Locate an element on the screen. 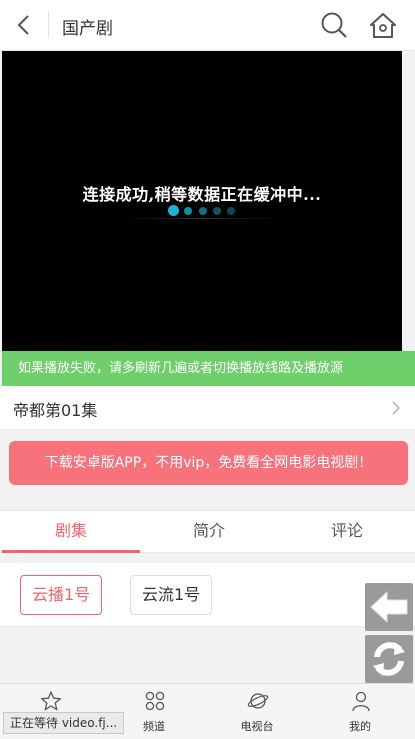  tab-comments: 评论 is located at coordinates (346, 532).